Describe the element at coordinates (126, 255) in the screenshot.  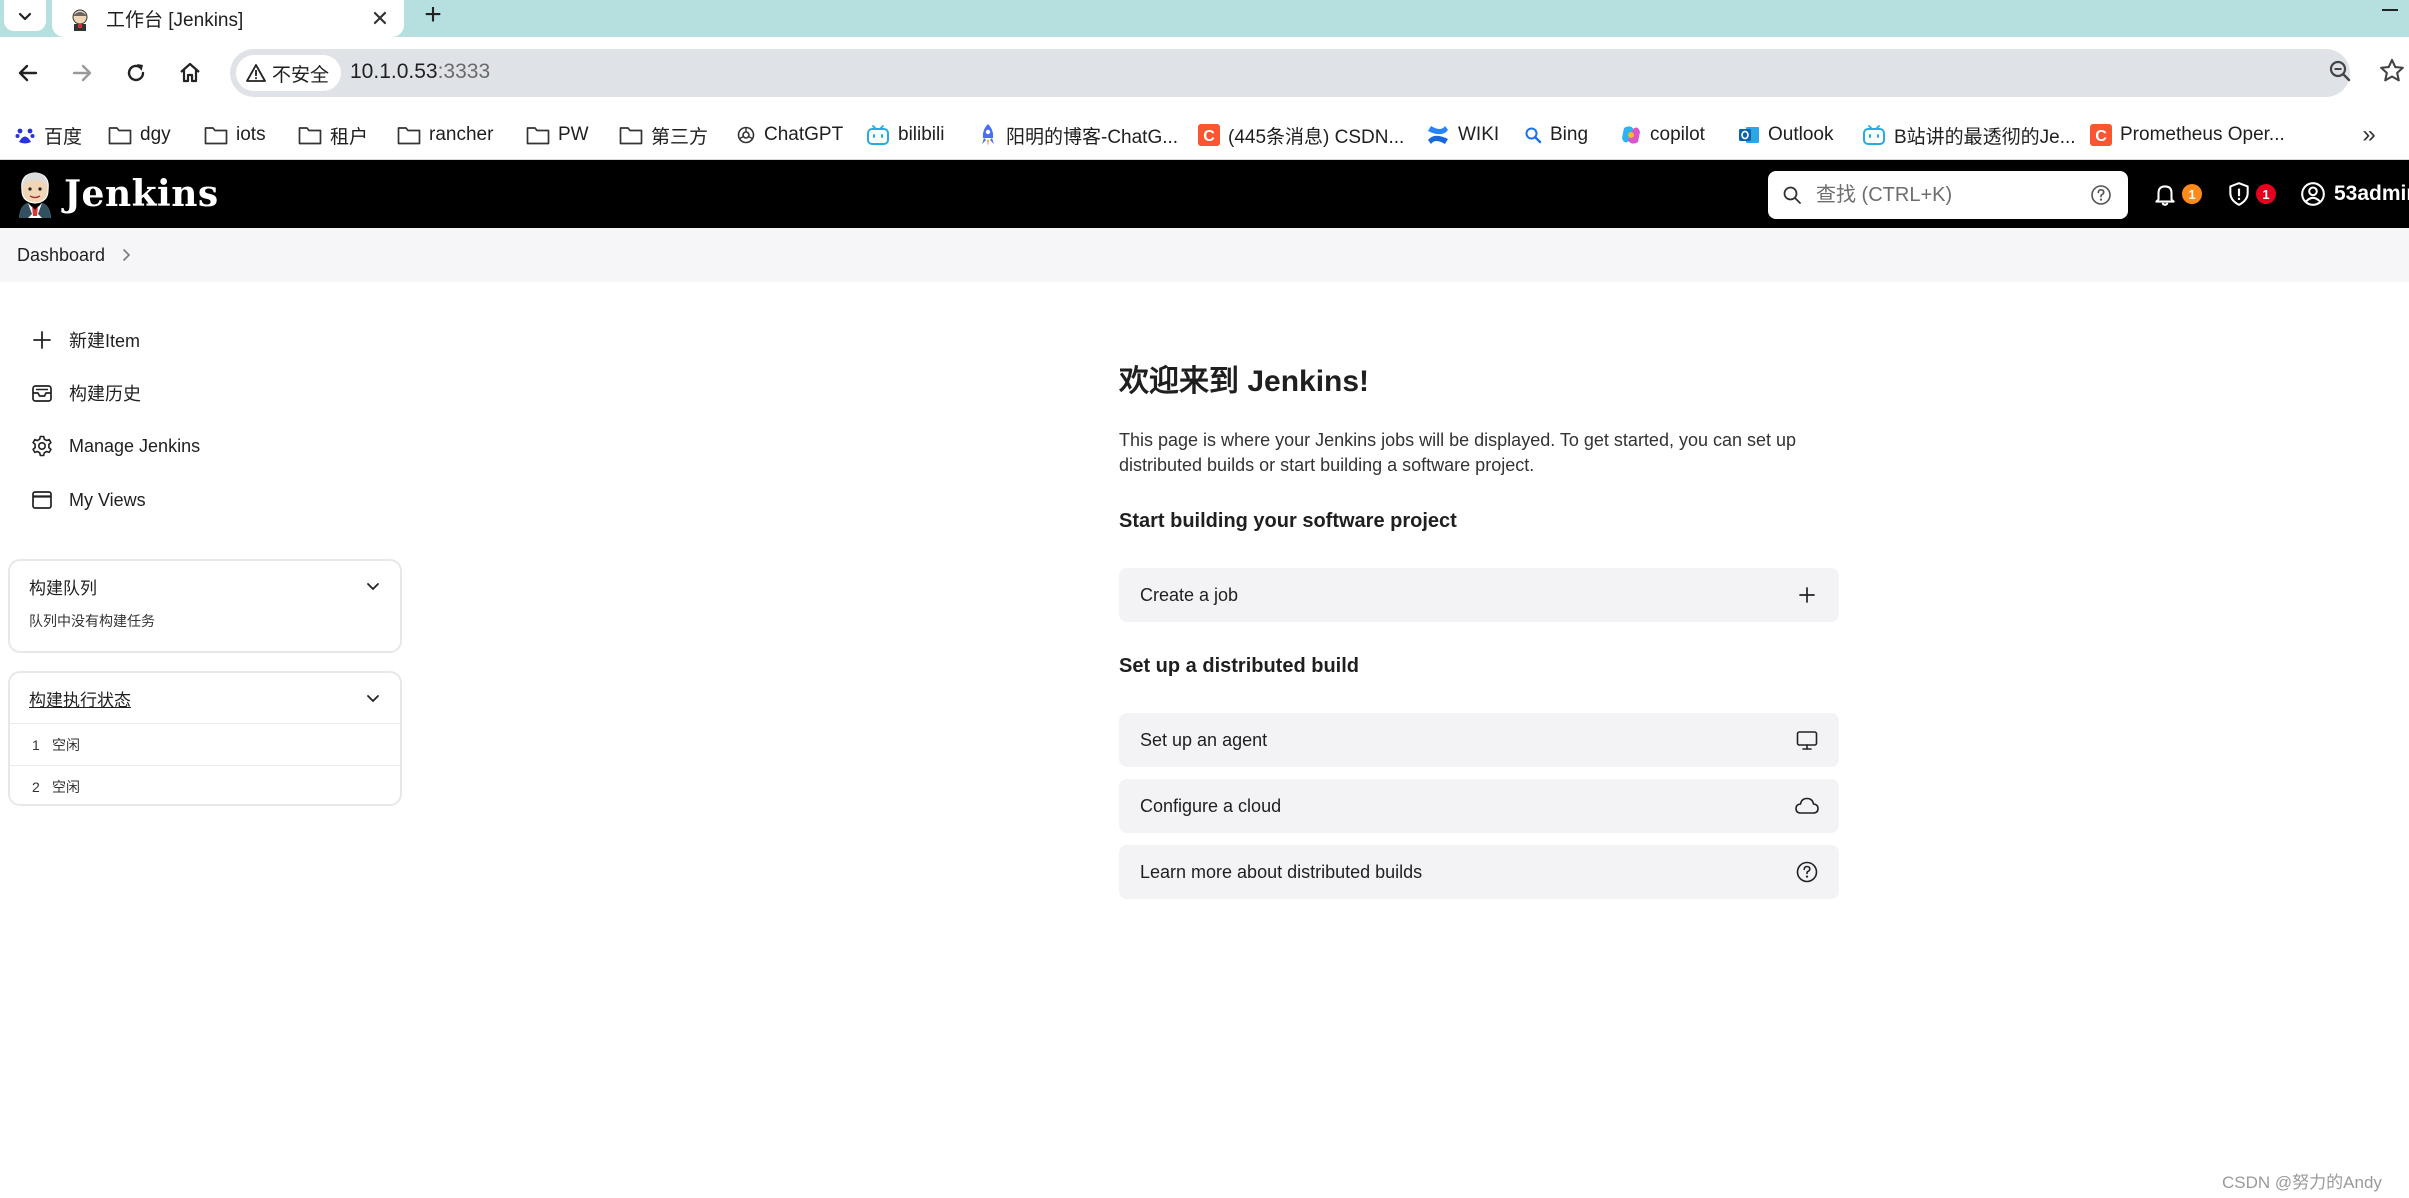
I see `breadcrumb-menu-button` at that location.